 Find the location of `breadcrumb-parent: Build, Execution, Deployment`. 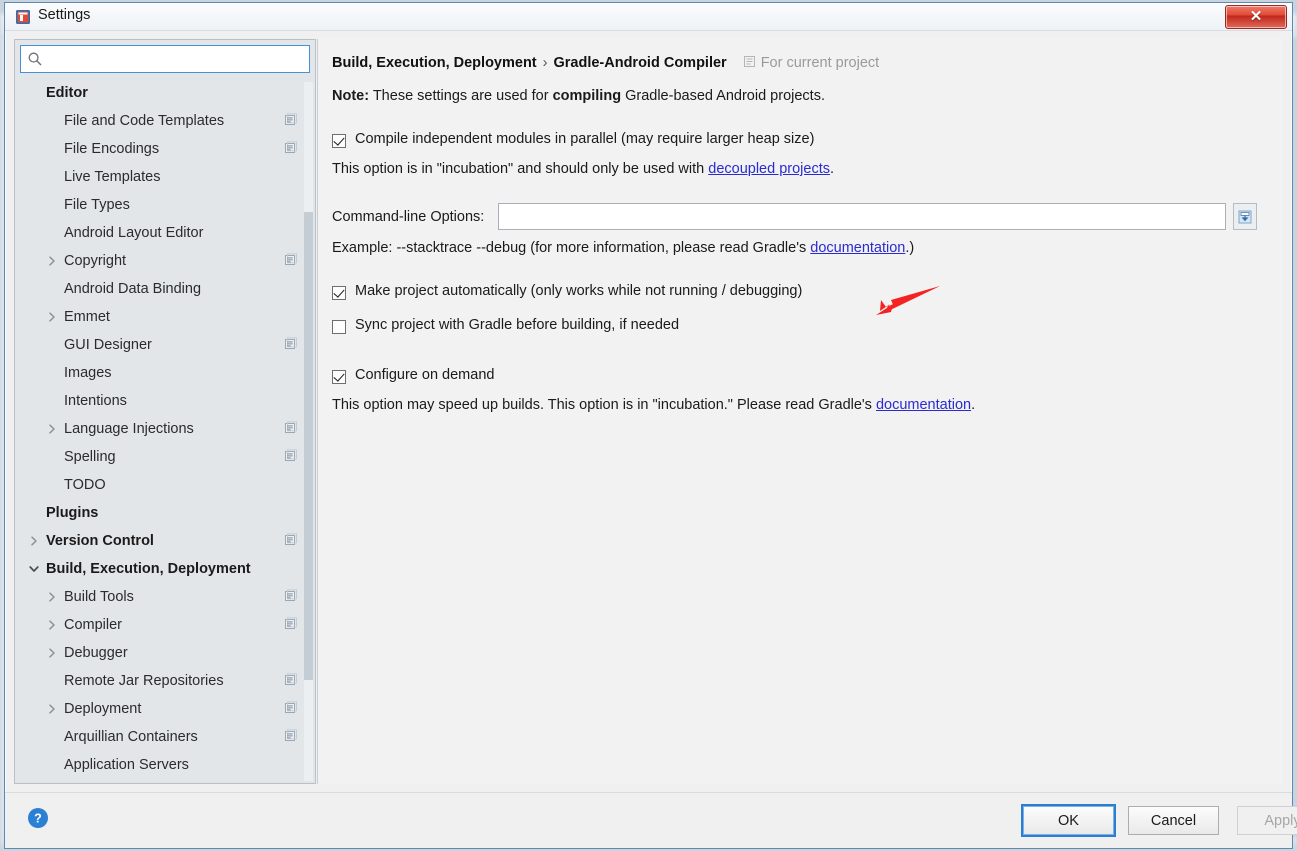

breadcrumb-parent: Build, Execution, Deployment is located at coordinates (434, 63).